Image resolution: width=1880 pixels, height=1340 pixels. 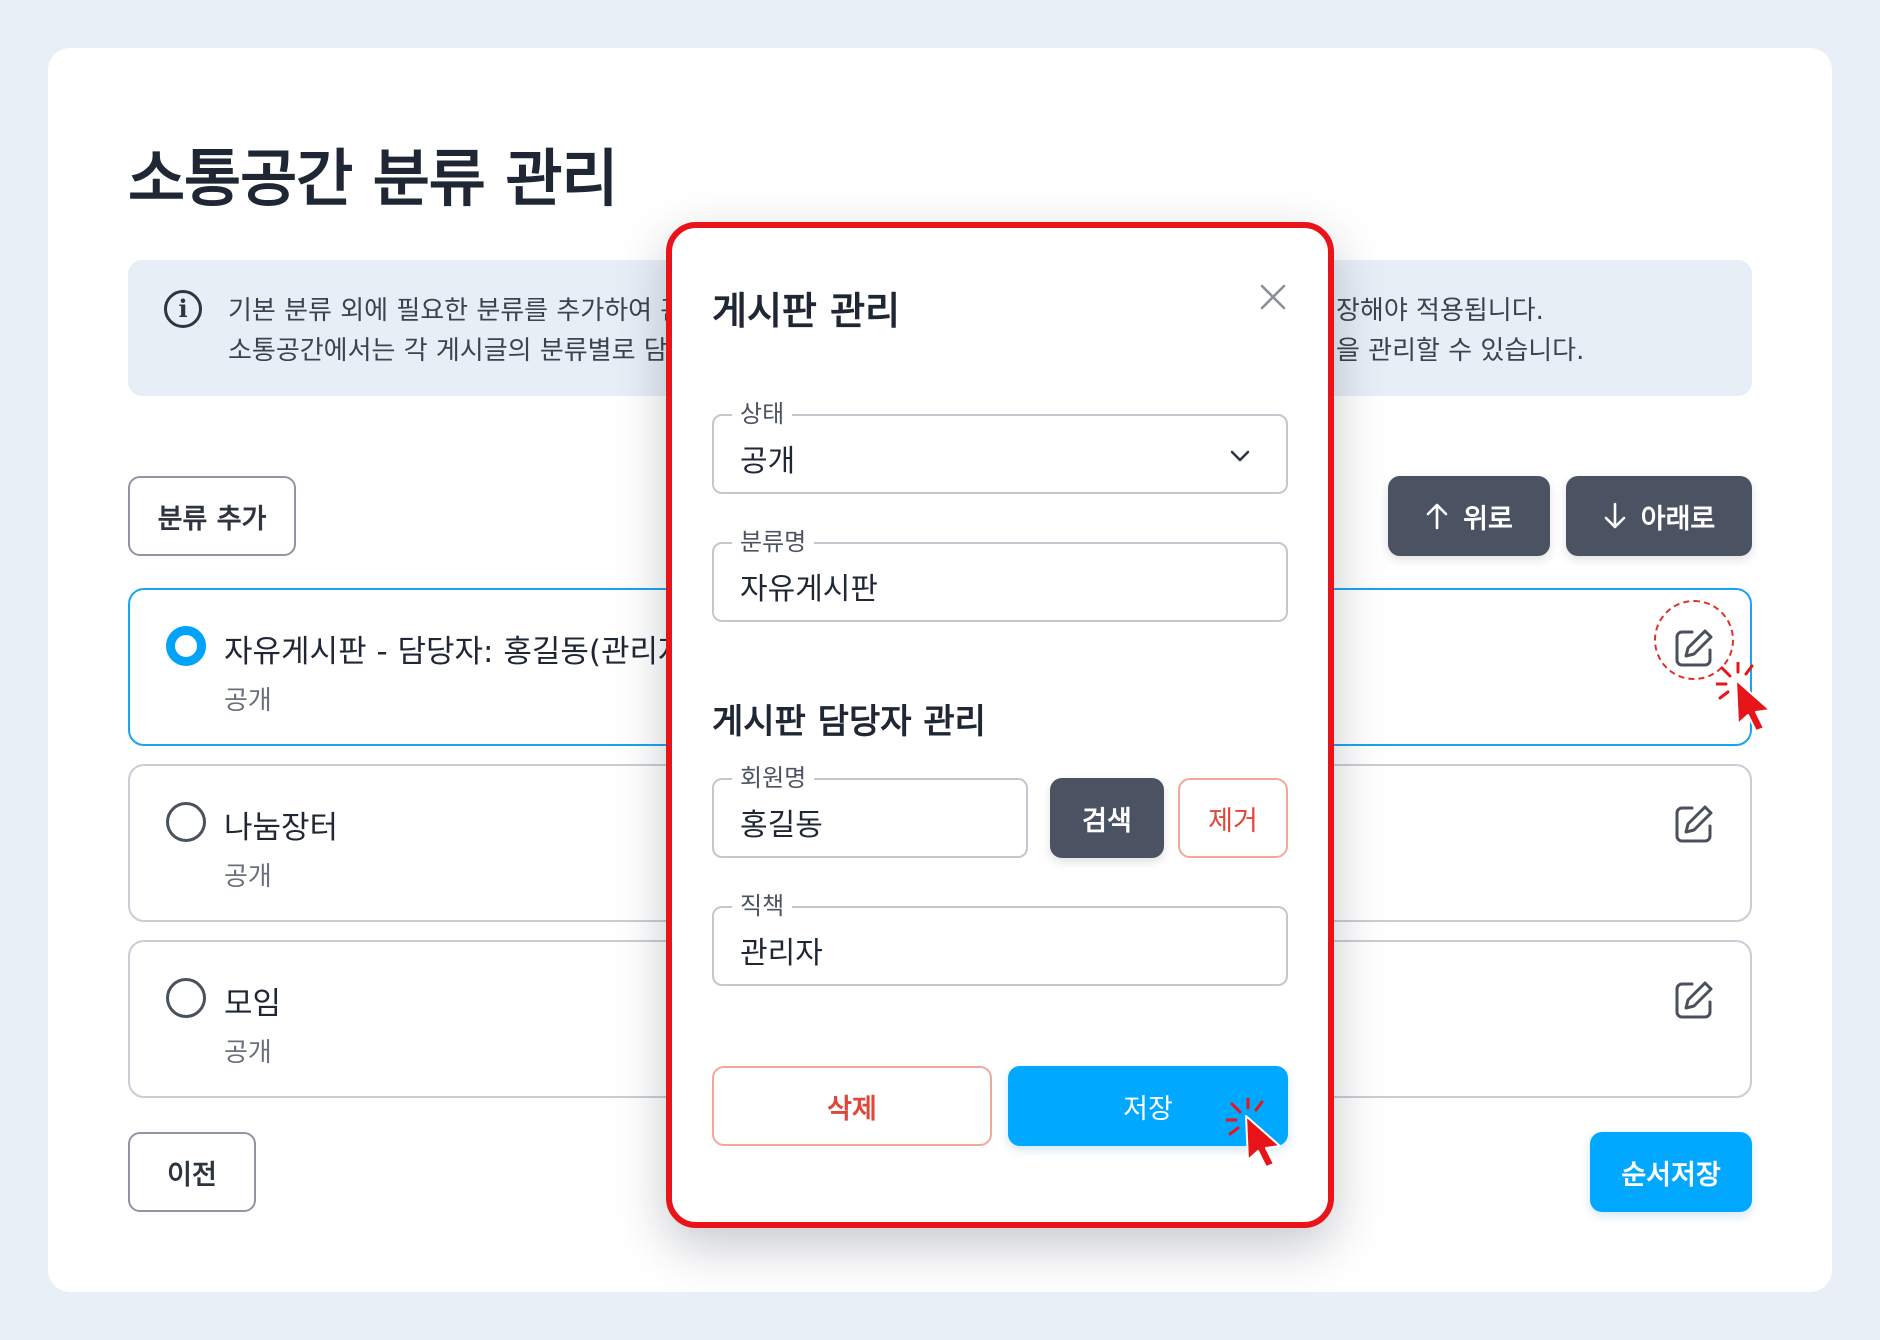 What do you see at coordinates (781, 953) in the screenshot?
I see `position-value: 관리자` at bounding box center [781, 953].